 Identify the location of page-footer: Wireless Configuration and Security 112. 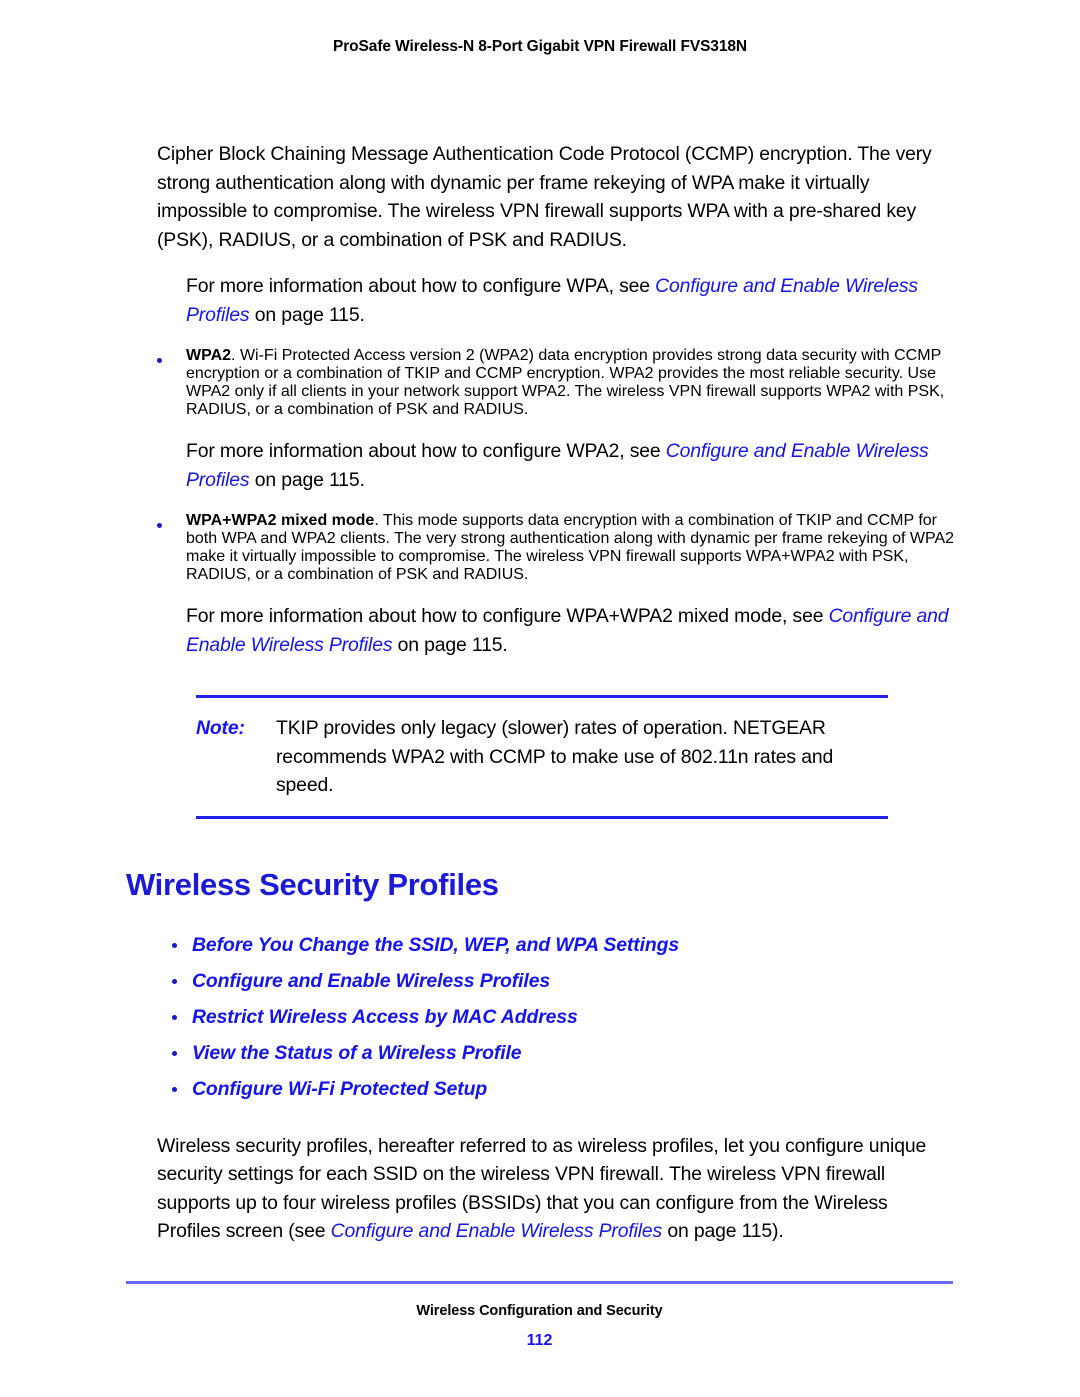
(539, 1315).